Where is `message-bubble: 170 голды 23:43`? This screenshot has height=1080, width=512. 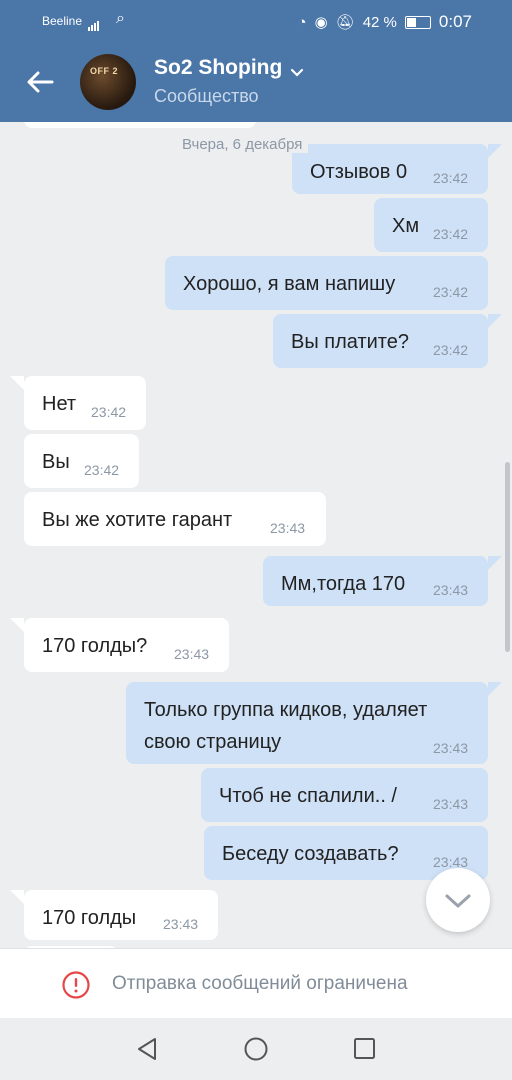 message-bubble: 170 голды 23:43 is located at coordinates (121, 915).